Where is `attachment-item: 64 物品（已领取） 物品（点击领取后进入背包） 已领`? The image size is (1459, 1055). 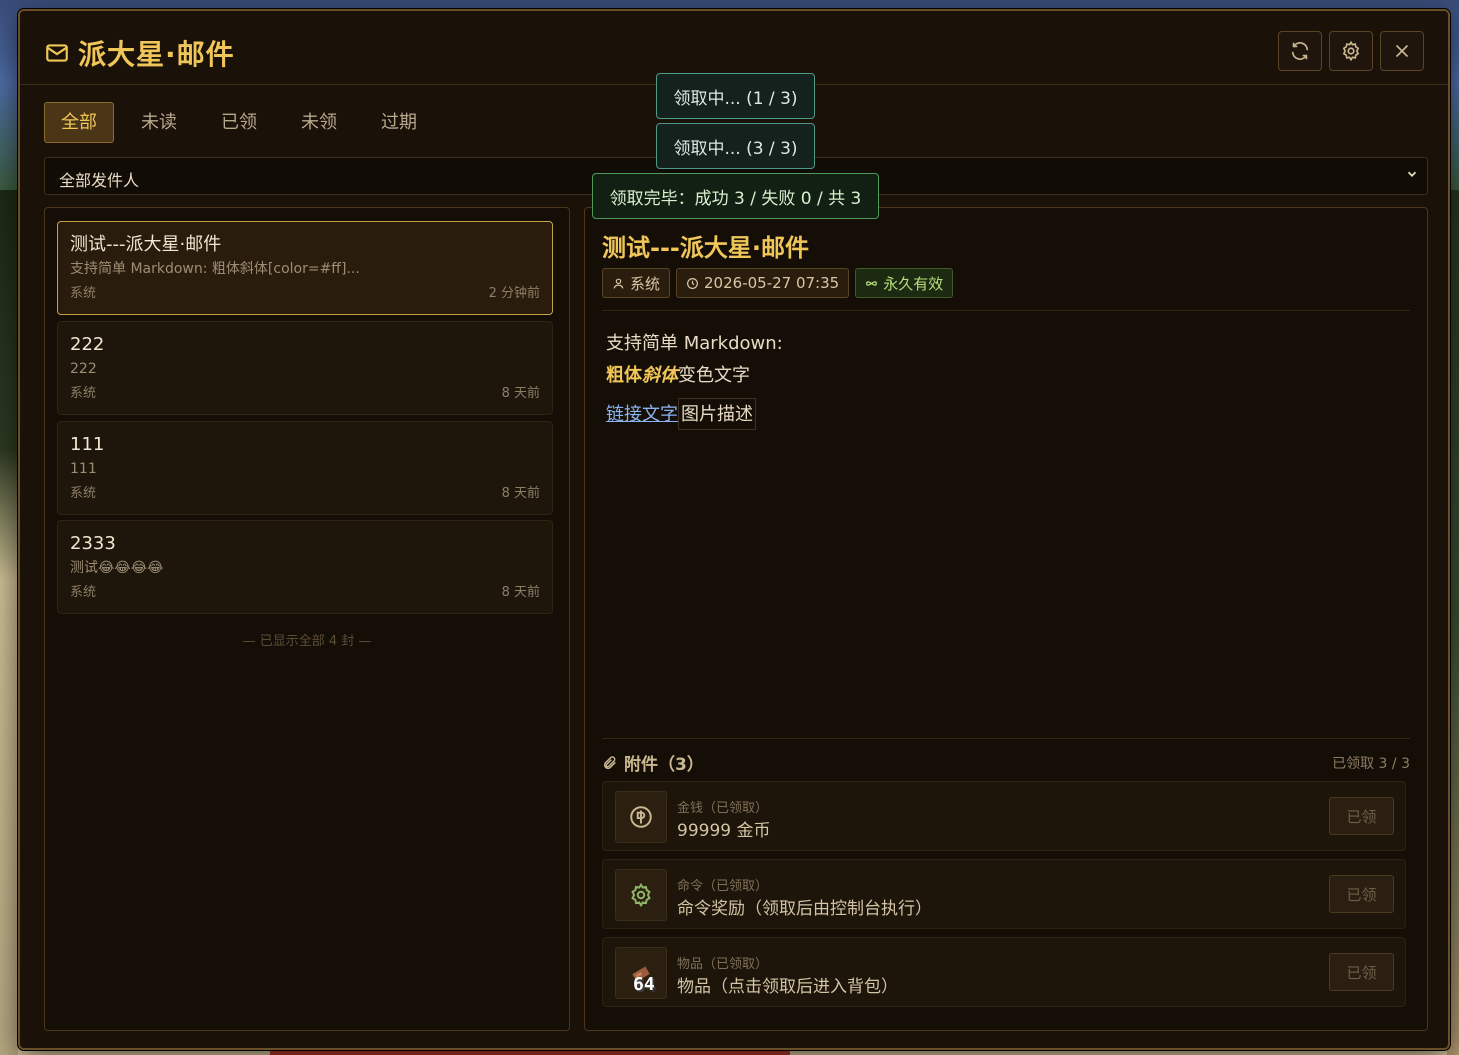 attachment-item: 64 物品（已领取） 物品（点击领取后进入背包） 已领 is located at coordinates (1004, 972).